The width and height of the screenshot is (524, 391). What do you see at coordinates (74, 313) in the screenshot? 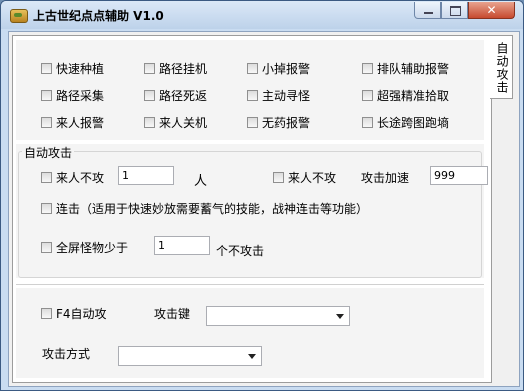
I see `f4-auto-attack-checkbox: F4自动攻` at bounding box center [74, 313].